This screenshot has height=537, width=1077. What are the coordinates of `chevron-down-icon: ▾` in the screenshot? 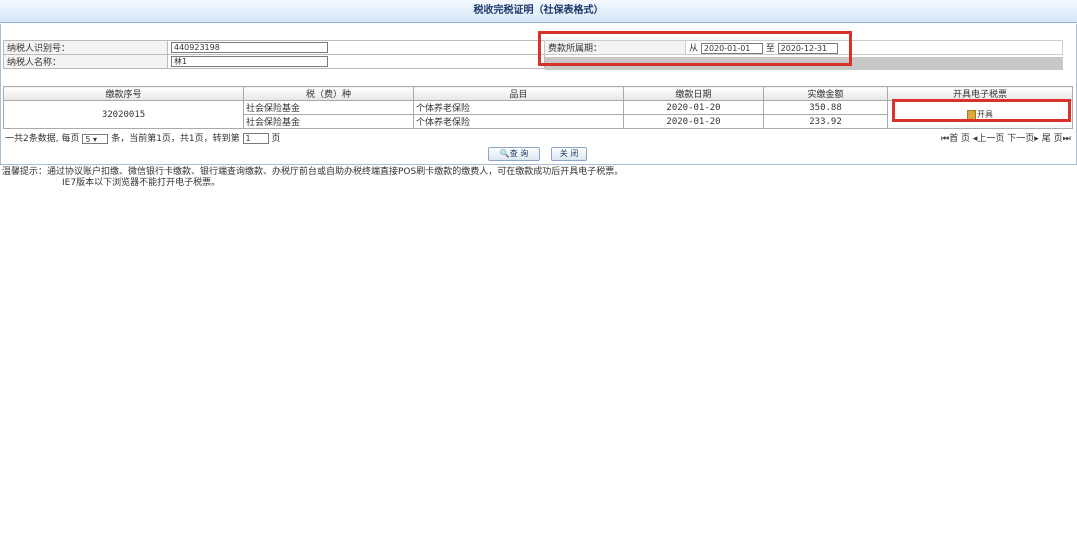 It's located at (94, 139).